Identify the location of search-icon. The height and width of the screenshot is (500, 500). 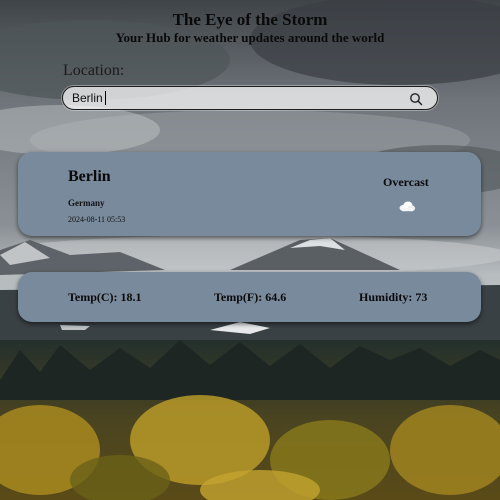
(416, 99).